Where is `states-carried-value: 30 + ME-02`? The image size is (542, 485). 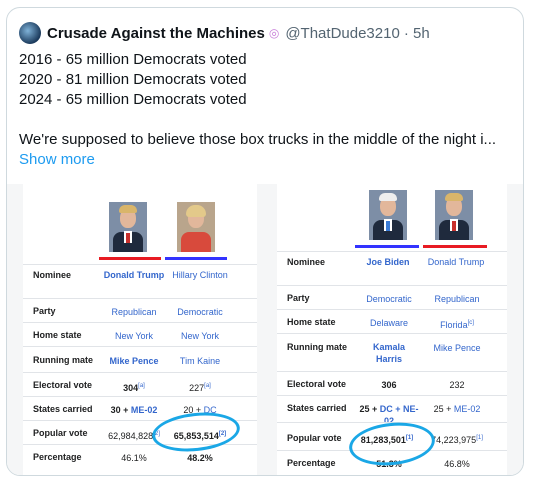 states-carried-value: 30 + ME-02 is located at coordinates (134, 410).